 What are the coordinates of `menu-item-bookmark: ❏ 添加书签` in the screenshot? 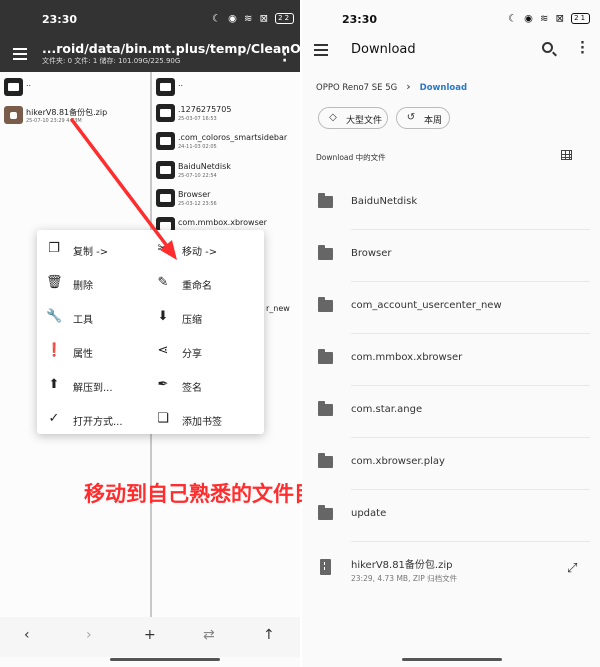 It's located at (205, 420).